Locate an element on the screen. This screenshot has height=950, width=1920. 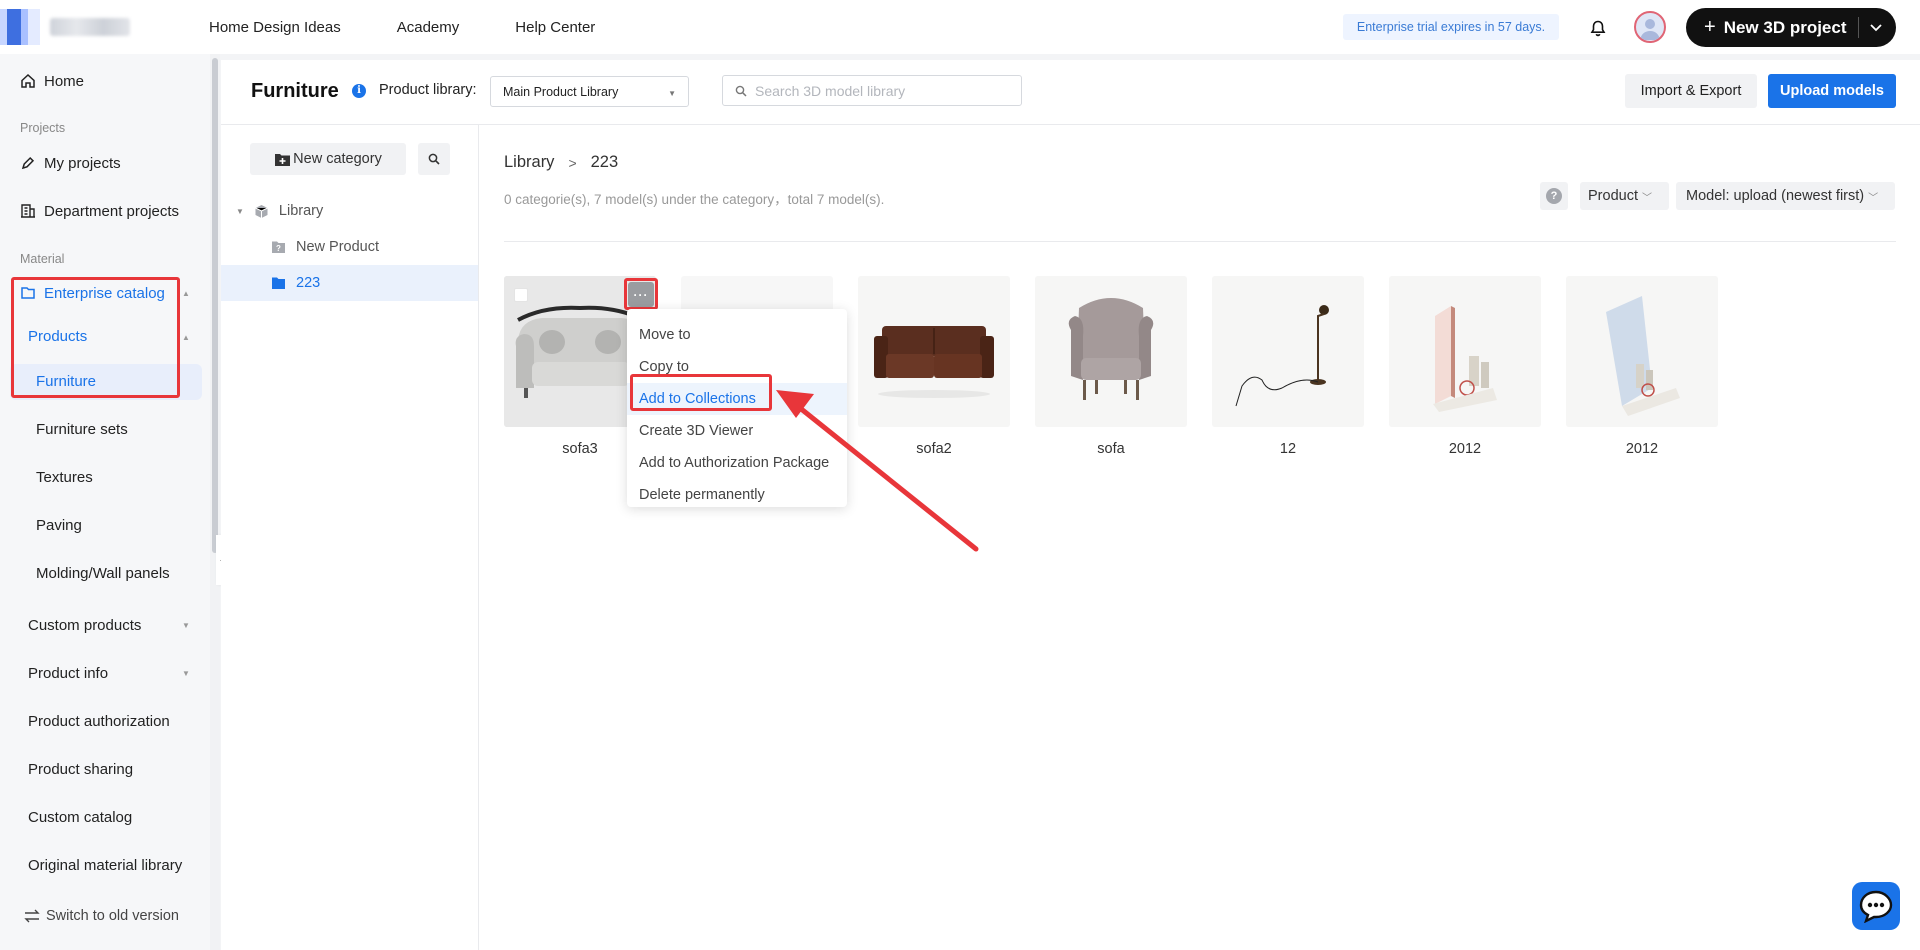
tree-node-library: ▼ Library is located at coordinates (279, 211).